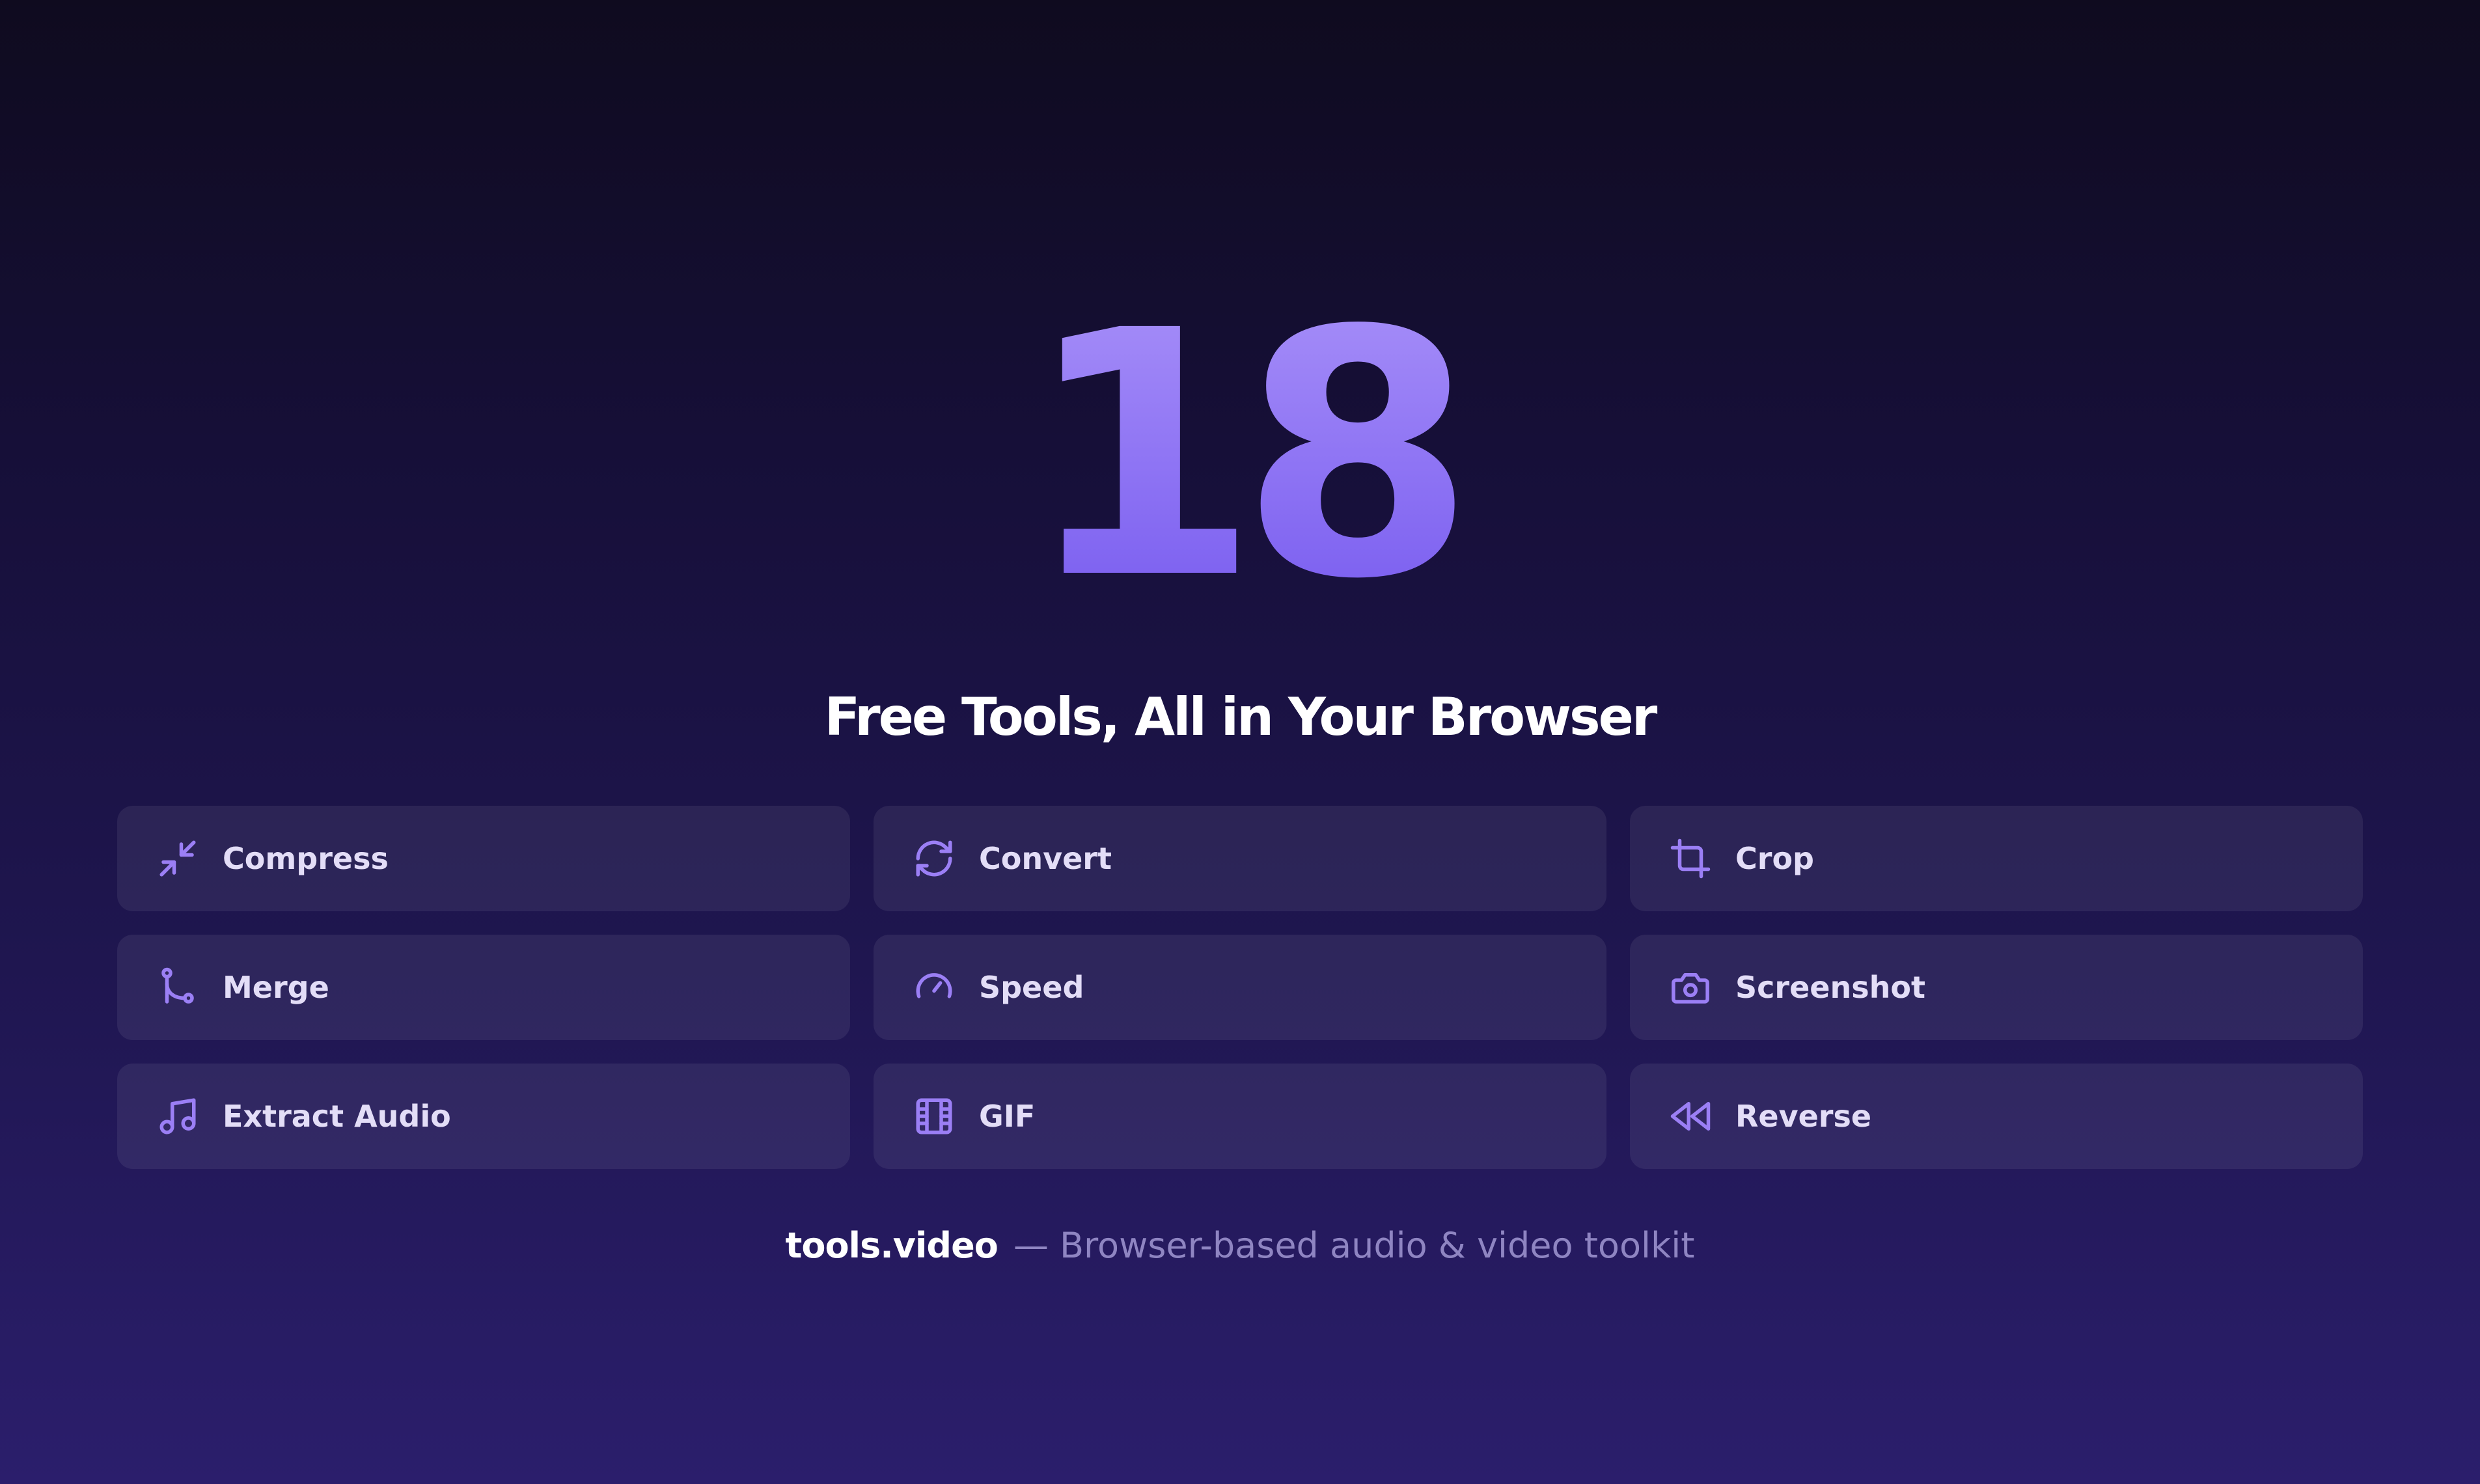 The height and width of the screenshot is (1484, 2480). I want to click on tool-card-compress: Compress, so click(483, 858).